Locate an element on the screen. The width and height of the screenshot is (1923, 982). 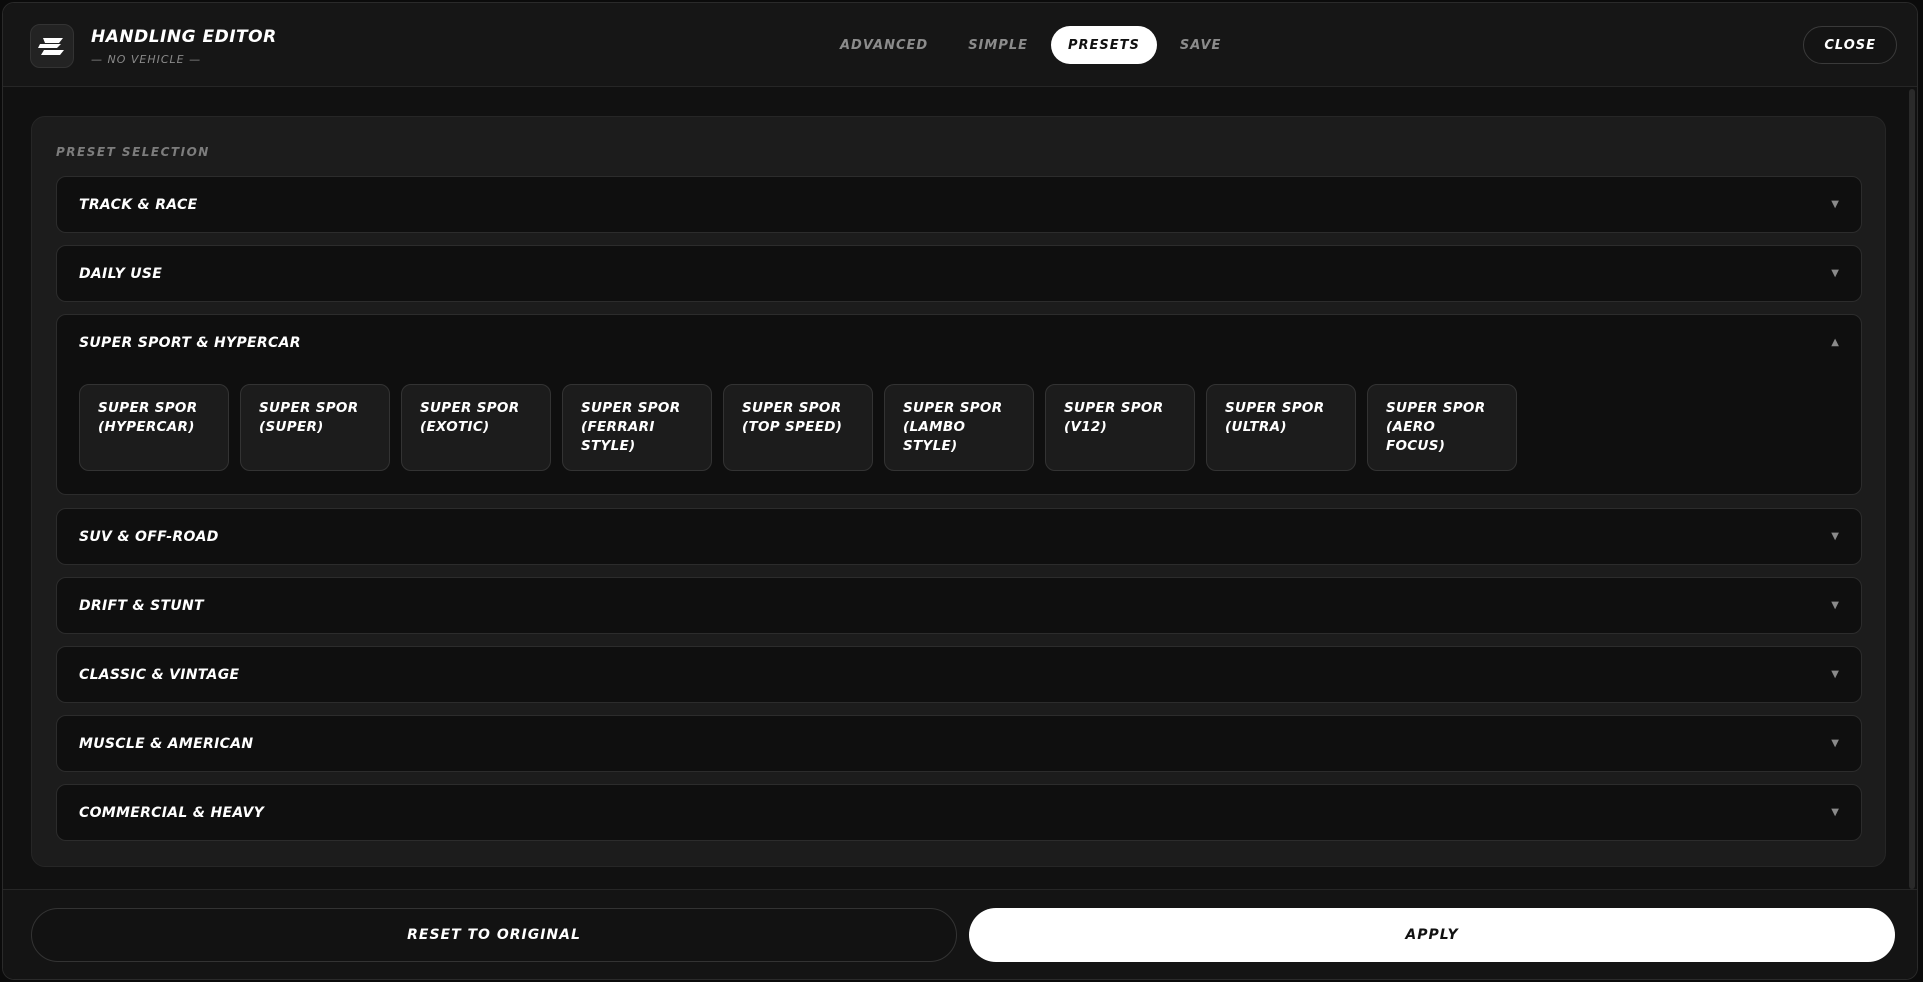
vehicle-status: — NO VEHICLE — is located at coordinates (146, 59).